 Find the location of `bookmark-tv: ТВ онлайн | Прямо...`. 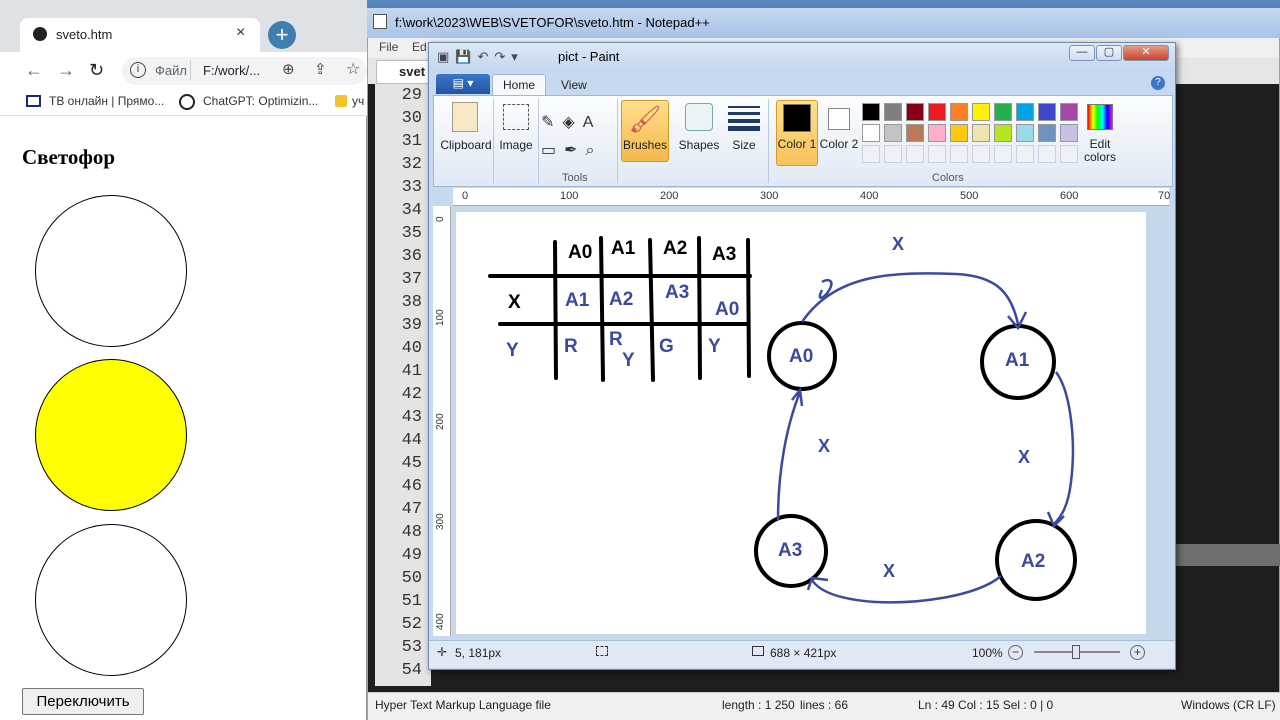

bookmark-tv: ТВ онлайн | Прямо... is located at coordinates (106, 101).